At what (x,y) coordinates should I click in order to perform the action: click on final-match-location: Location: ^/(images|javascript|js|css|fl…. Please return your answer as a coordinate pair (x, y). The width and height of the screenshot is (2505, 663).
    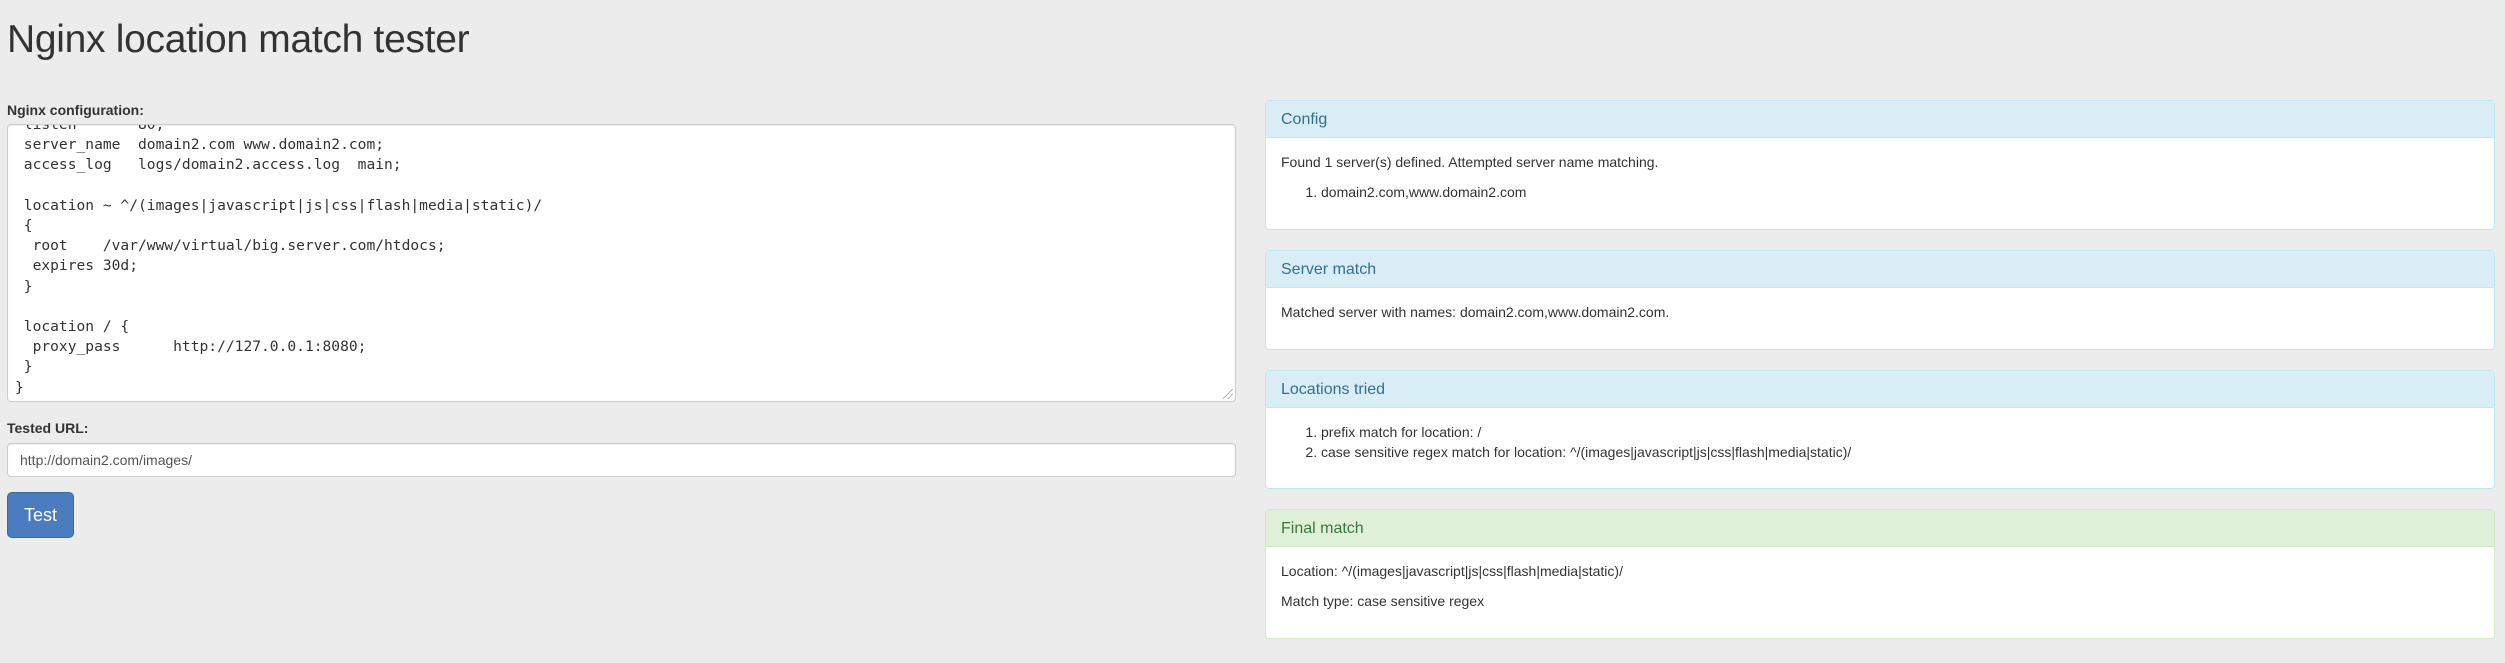
    Looking at the image, I should click on (1452, 571).